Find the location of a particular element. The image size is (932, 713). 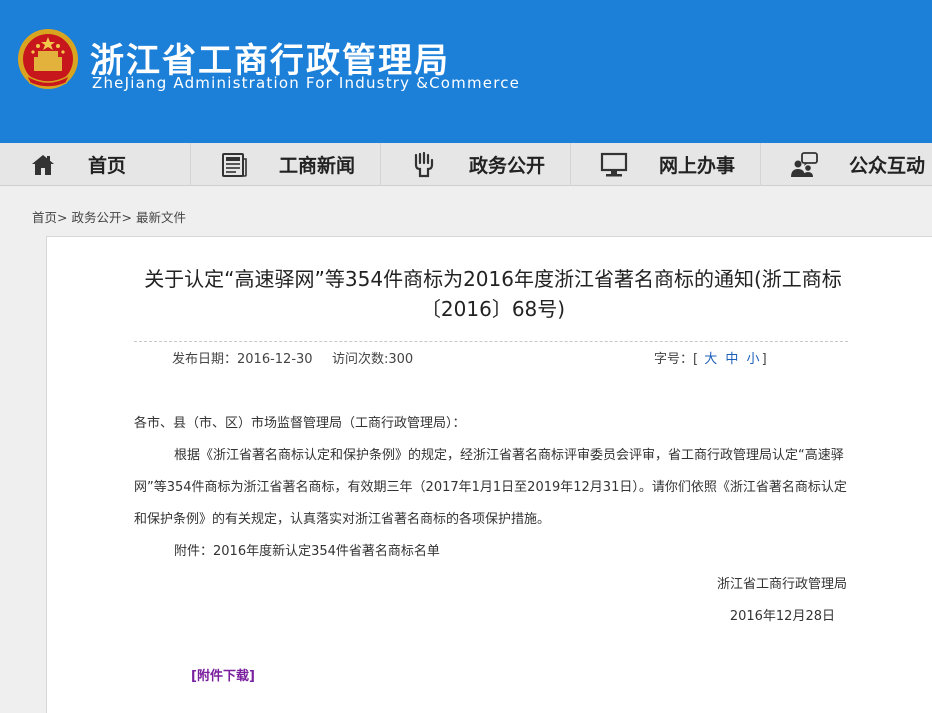

computer-monitor-icon is located at coordinates (614, 165).